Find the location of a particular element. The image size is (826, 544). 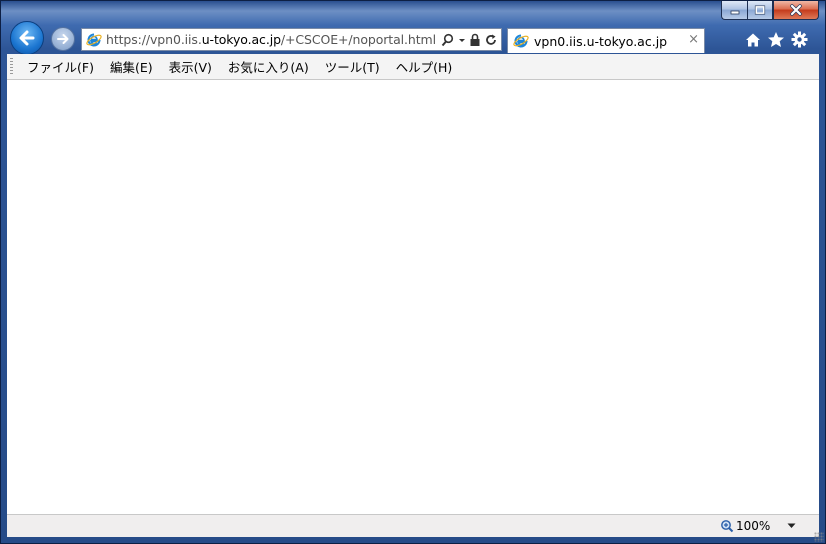

arrow-right-icon is located at coordinates (63, 39).